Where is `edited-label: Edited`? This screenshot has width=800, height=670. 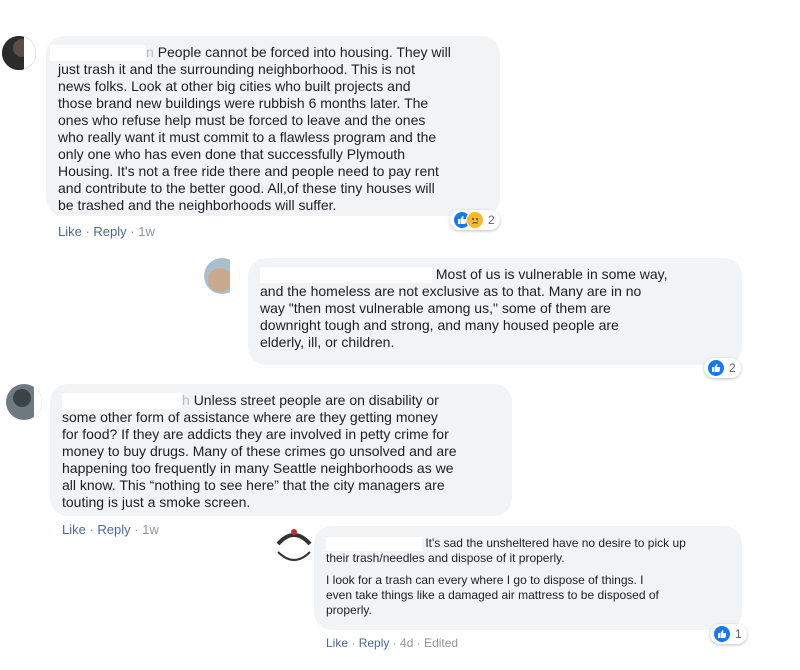 edited-label: Edited is located at coordinates (441, 643).